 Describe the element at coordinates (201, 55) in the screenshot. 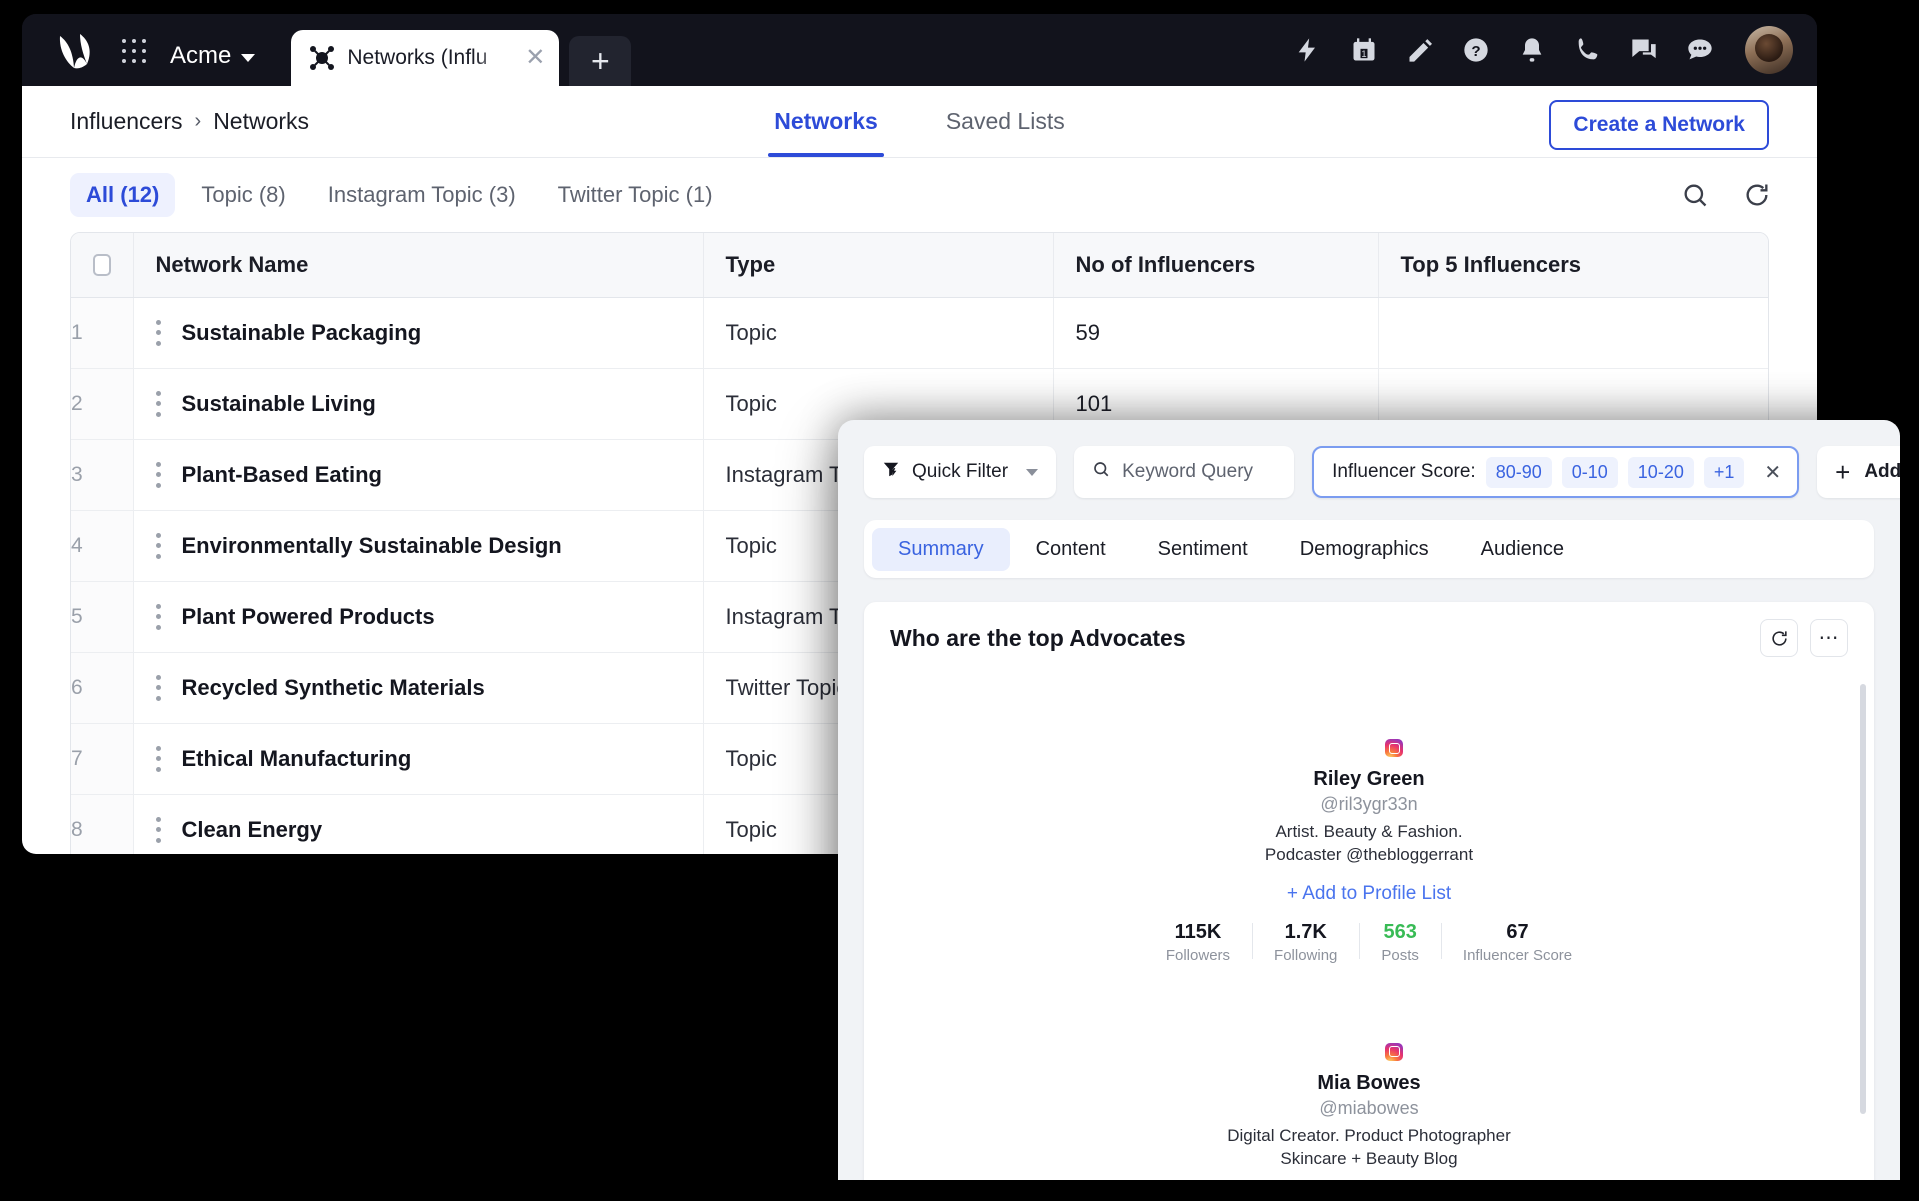

I see `org-name-label: Acme` at that location.